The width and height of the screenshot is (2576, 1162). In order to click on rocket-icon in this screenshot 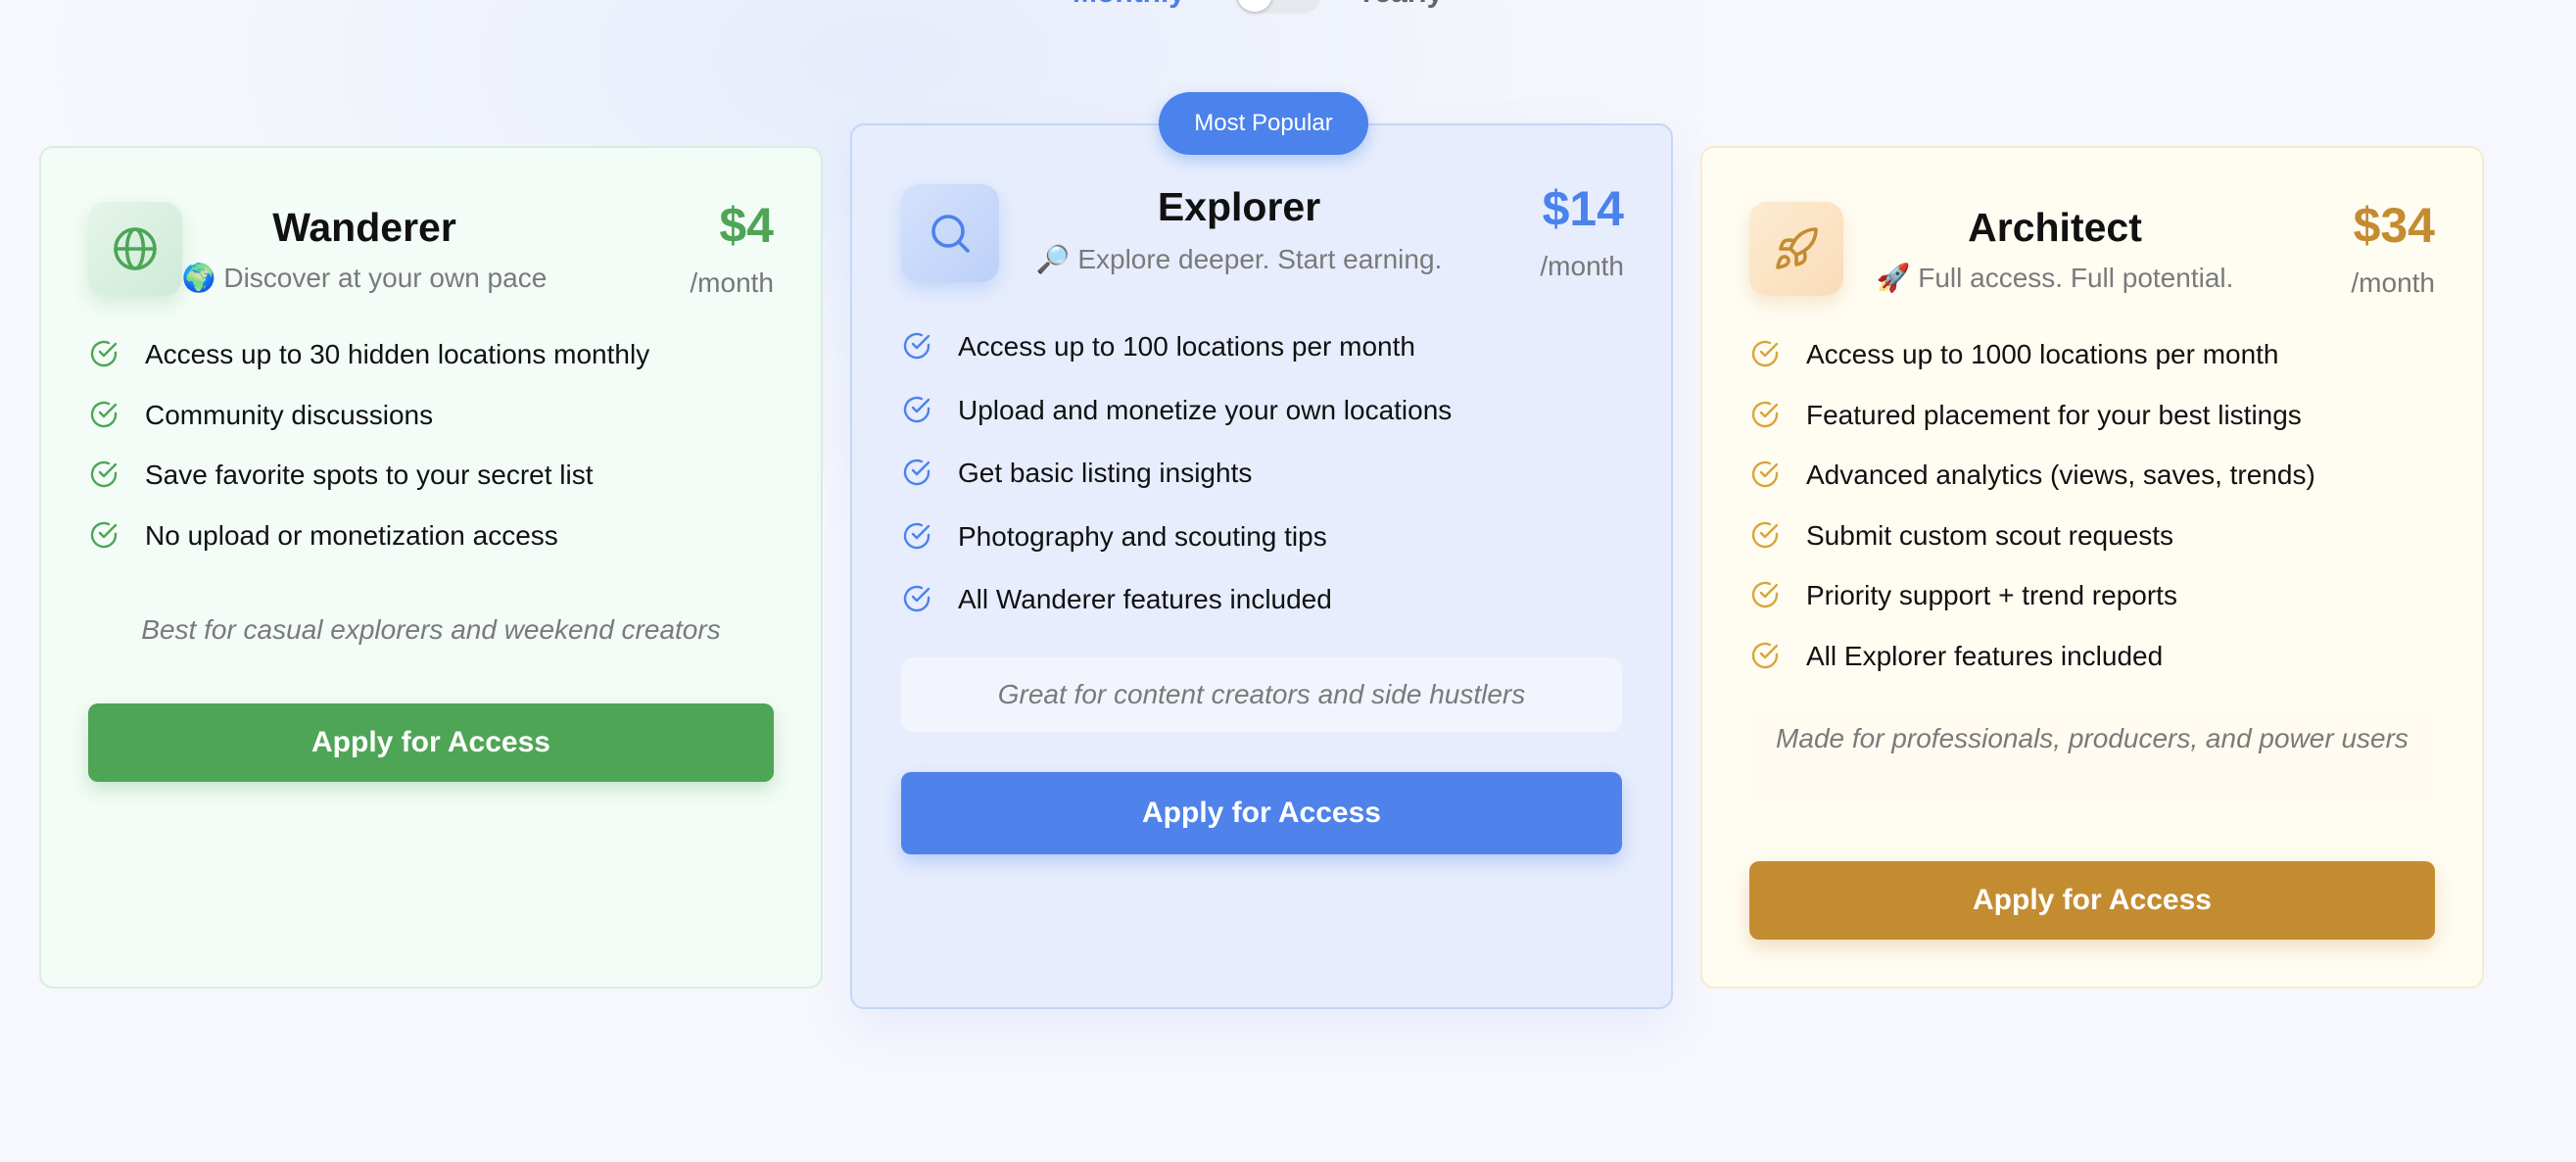, I will do `click(1796, 249)`.